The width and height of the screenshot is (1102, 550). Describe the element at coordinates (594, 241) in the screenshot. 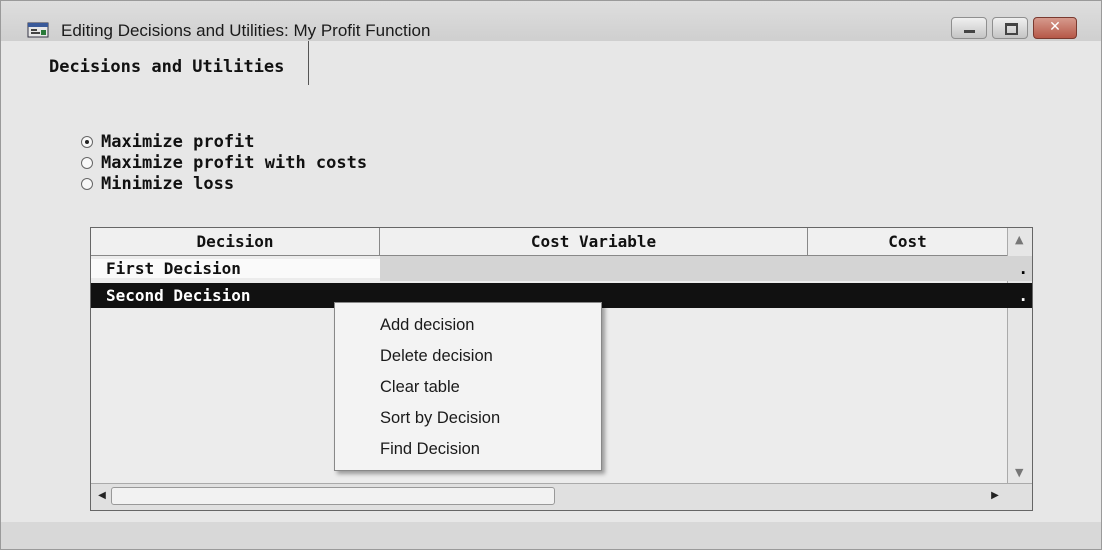

I see `column-header-cost-variable: Cost Variable` at that location.